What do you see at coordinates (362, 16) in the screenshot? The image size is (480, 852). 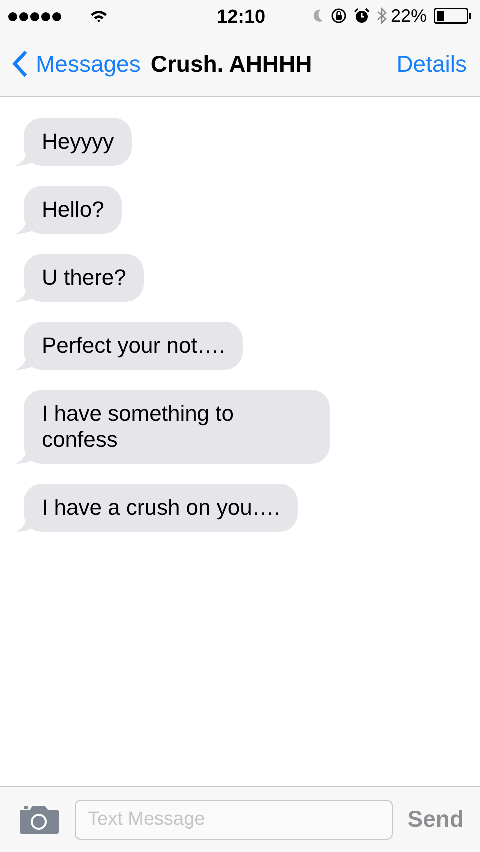 I see `alarm-icon` at bounding box center [362, 16].